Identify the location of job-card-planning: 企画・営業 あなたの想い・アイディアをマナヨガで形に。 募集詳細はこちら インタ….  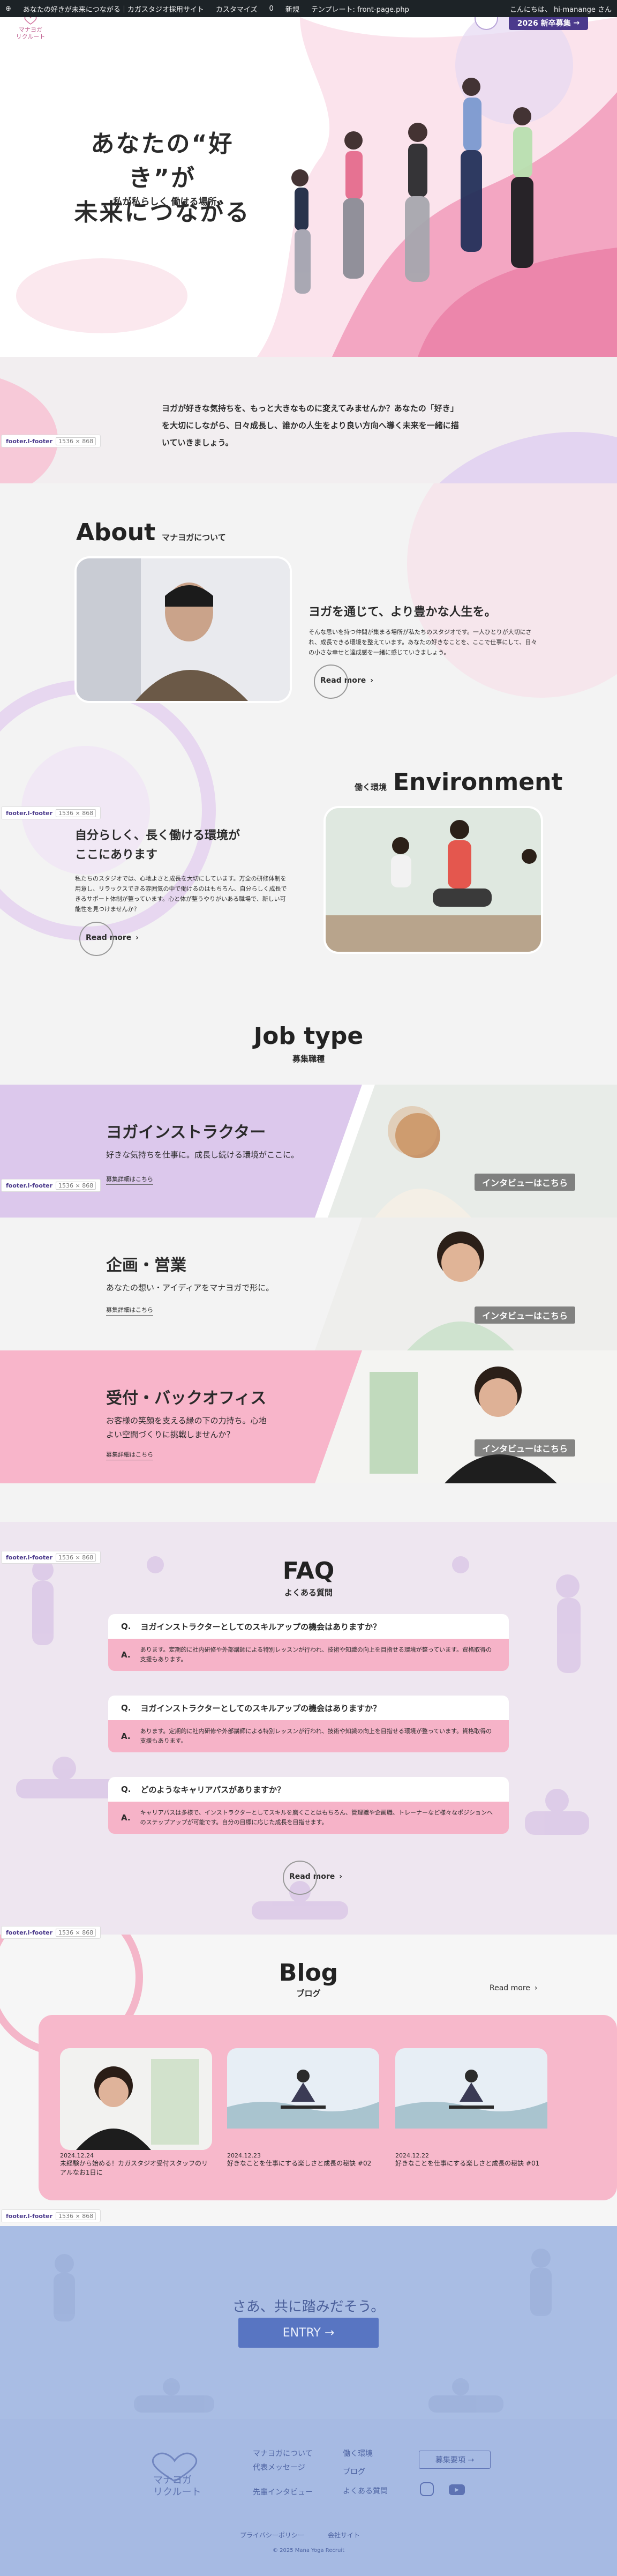
(308, 1284).